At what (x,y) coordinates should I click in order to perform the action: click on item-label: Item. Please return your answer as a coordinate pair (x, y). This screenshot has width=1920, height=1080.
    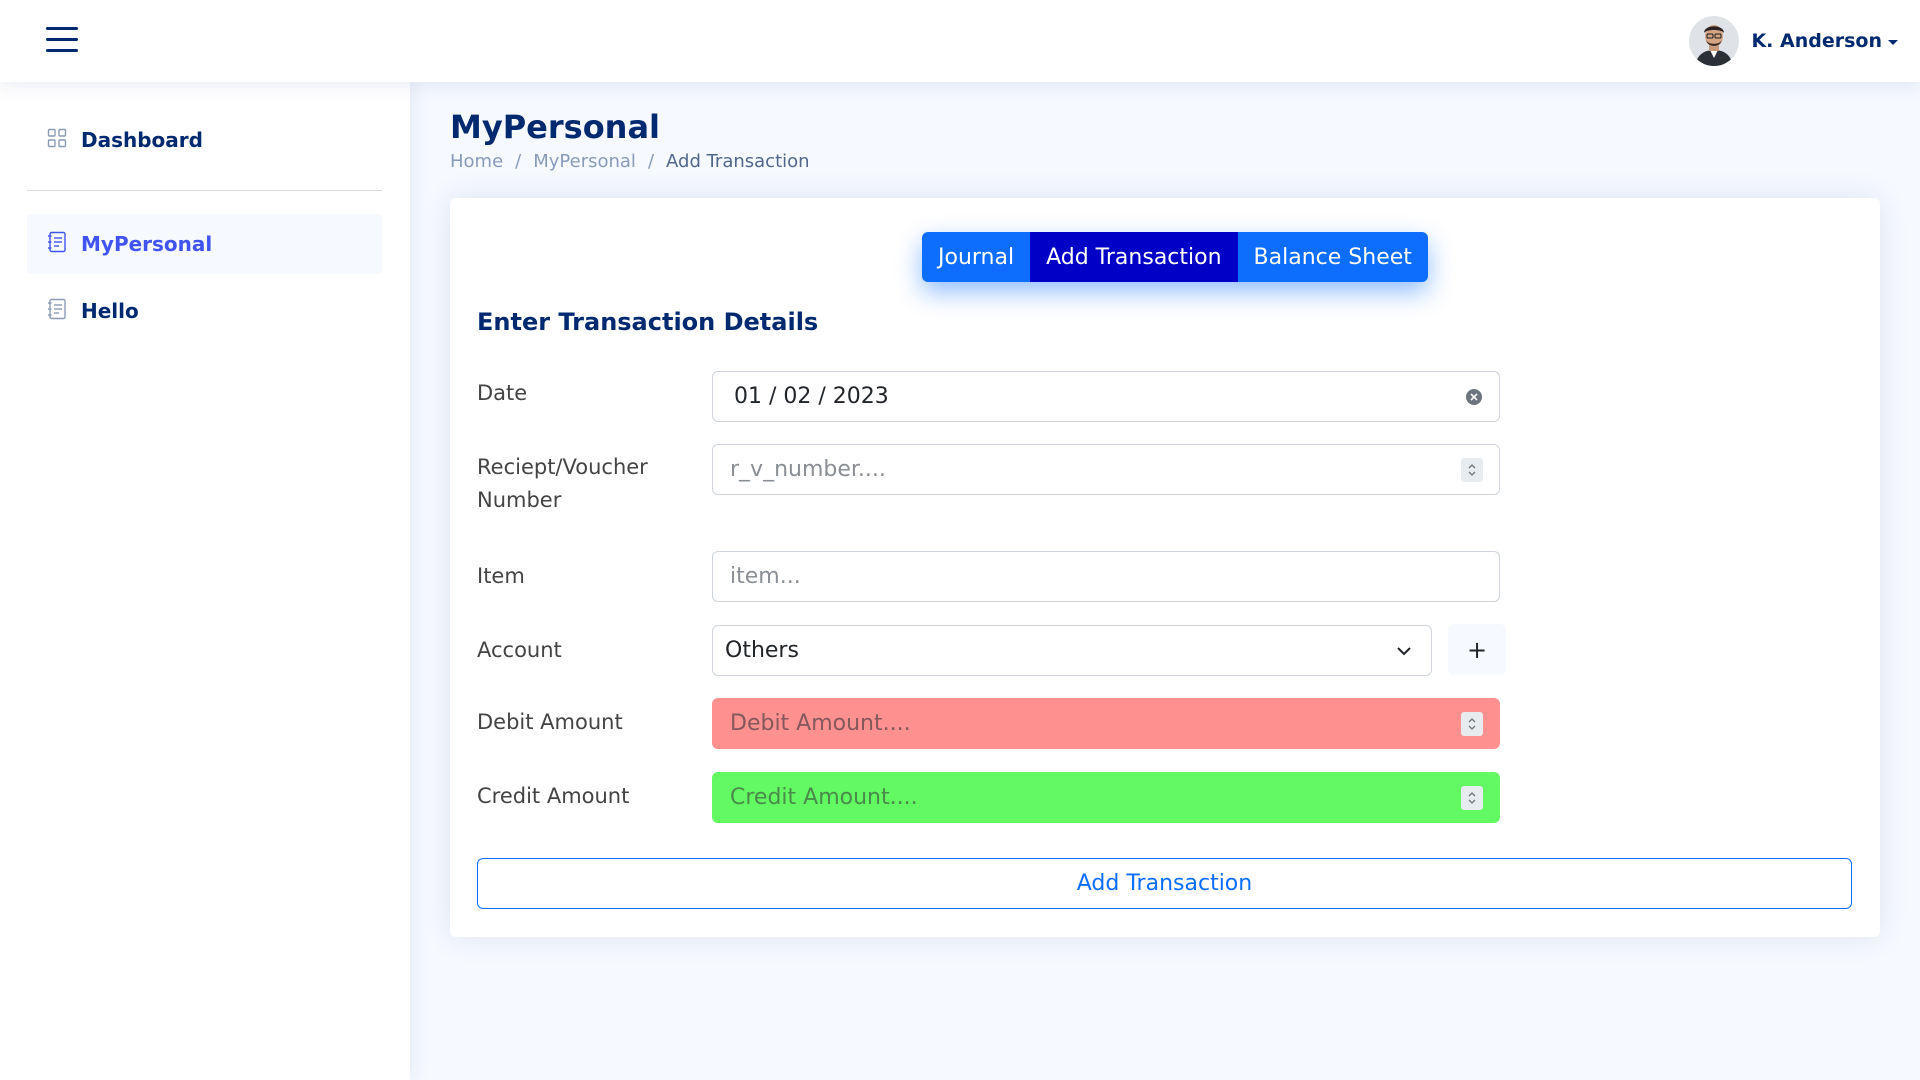
    Looking at the image, I should click on (501, 576).